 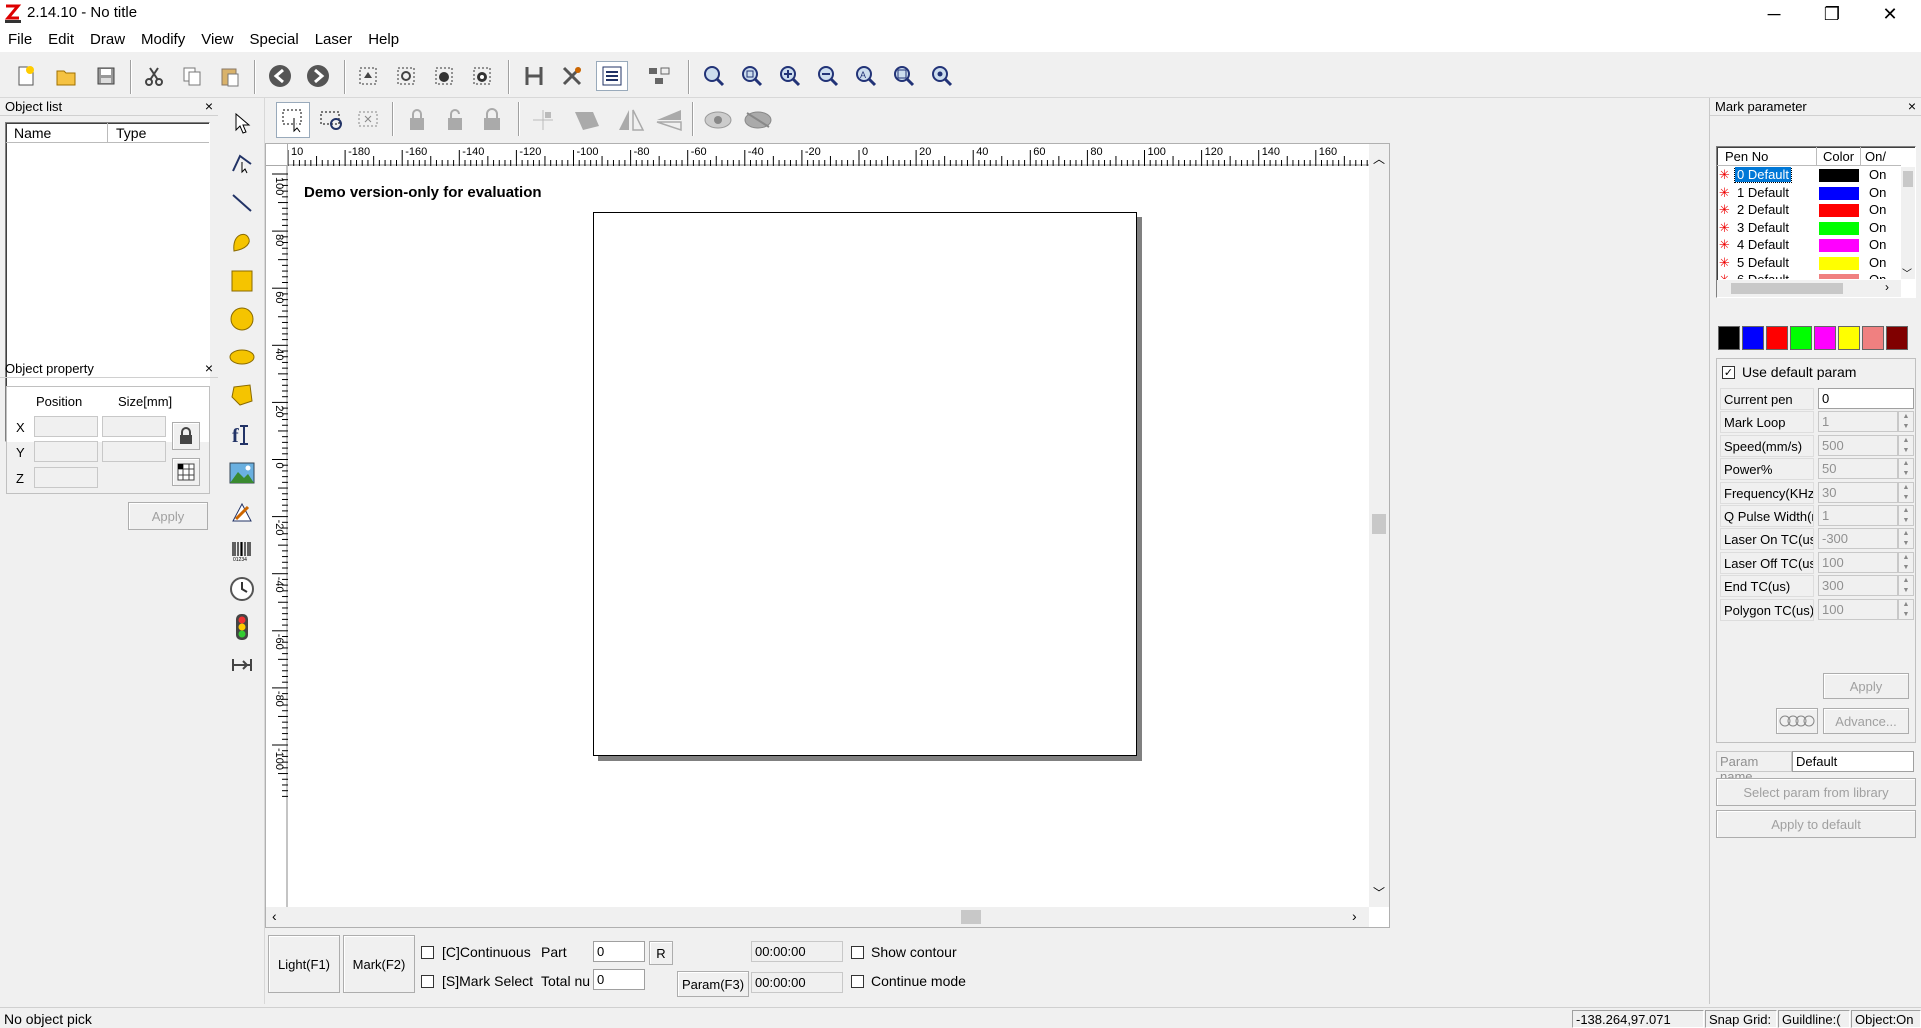 What do you see at coordinates (1832, 14) in the screenshot?
I see `maximize-button: ❐` at bounding box center [1832, 14].